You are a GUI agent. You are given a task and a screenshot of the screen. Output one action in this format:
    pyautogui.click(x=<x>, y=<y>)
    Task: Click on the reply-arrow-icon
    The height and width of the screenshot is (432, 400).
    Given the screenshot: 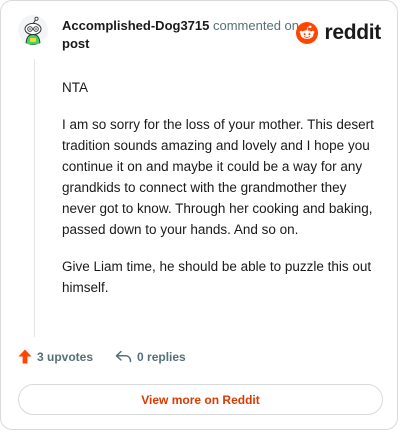 What is the action you would take?
    pyautogui.click(x=123, y=356)
    